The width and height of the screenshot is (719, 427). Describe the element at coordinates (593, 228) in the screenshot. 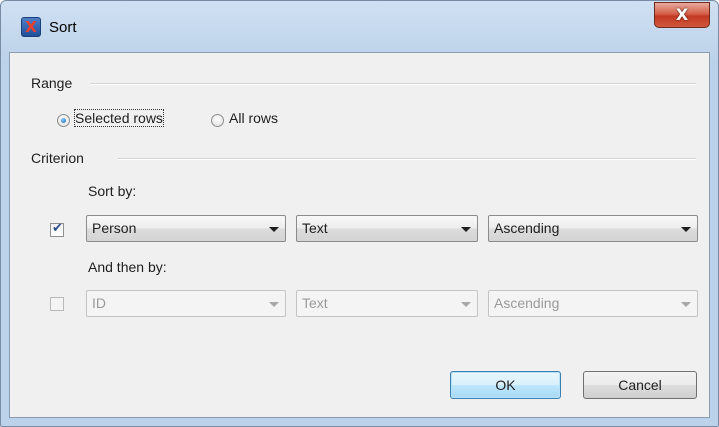

I see `sort-by-order-select: Ascending` at that location.